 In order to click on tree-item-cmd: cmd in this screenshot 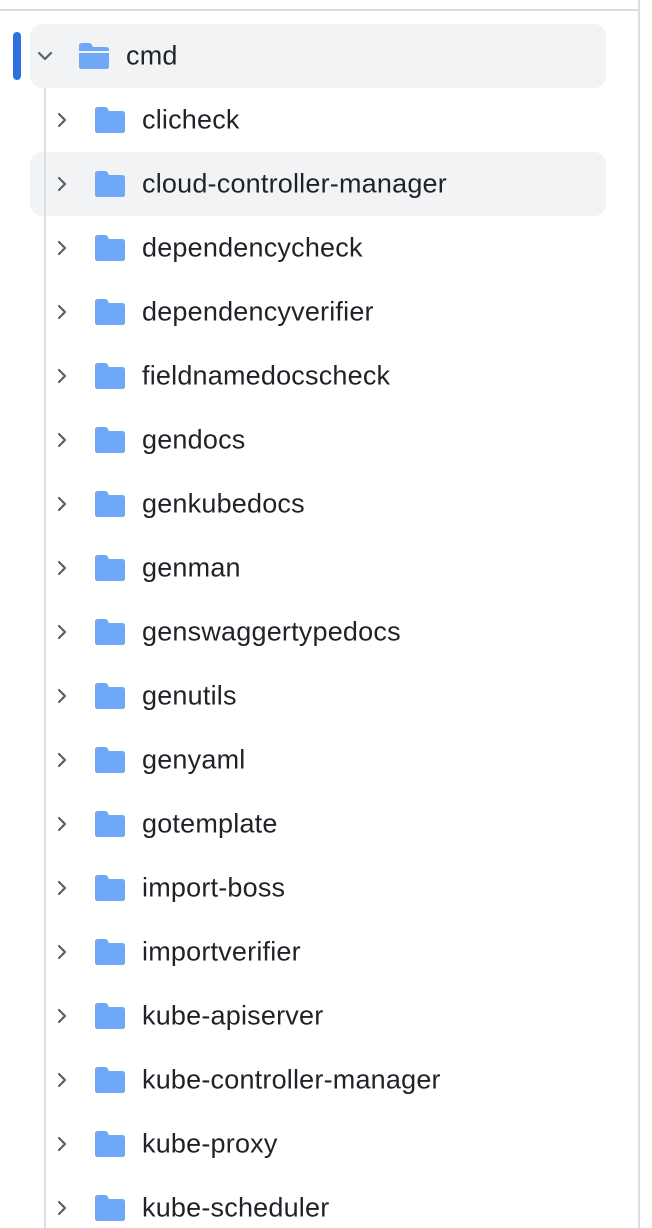, I will do `click(319, 56)`.